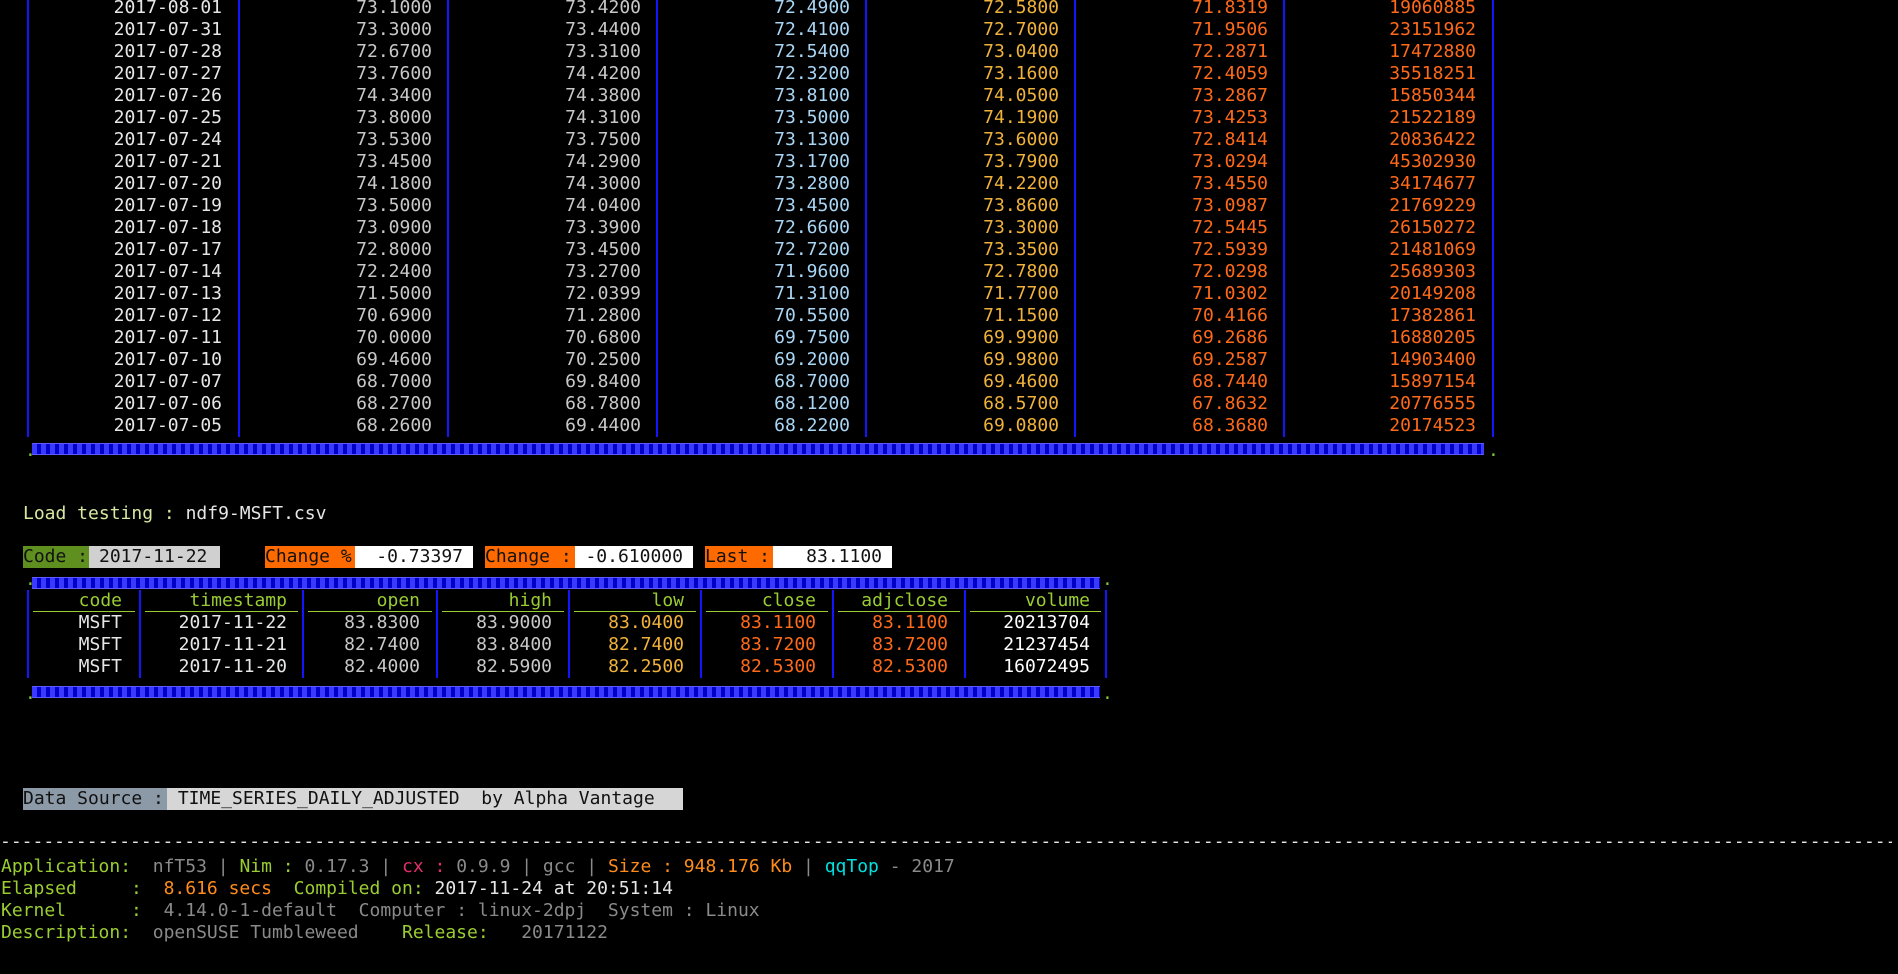 The image size is (1898, 974). What do you see at coordinates (1230, 315) in the screenshot?
I see `top-table-adjclose-cell: 70.4166` at bounding box center [1230, 315].